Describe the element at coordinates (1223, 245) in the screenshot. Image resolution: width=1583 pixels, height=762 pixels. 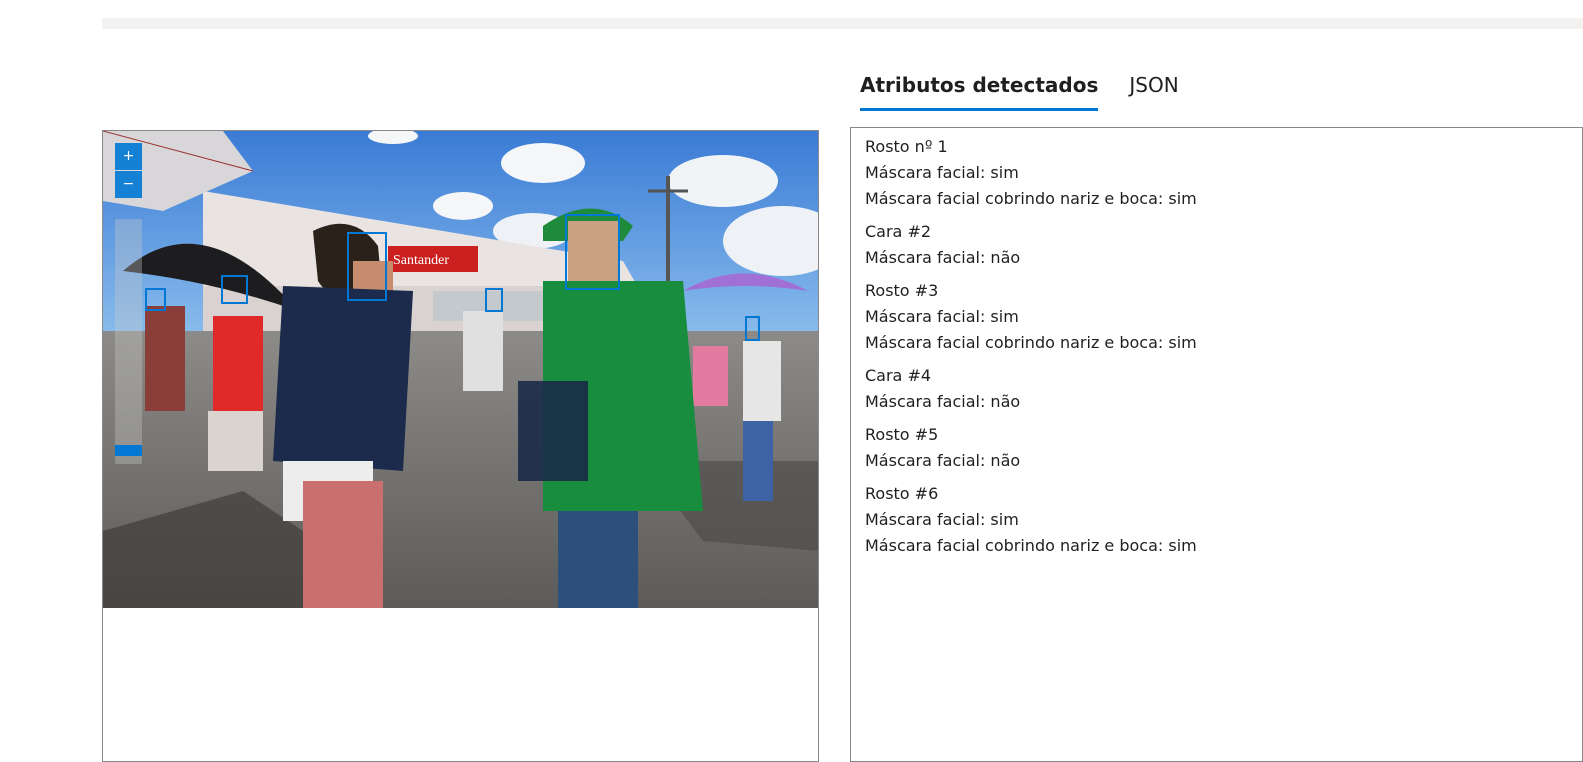
I see `face-entry: Cara #2 Máscara facial: não` at that location.